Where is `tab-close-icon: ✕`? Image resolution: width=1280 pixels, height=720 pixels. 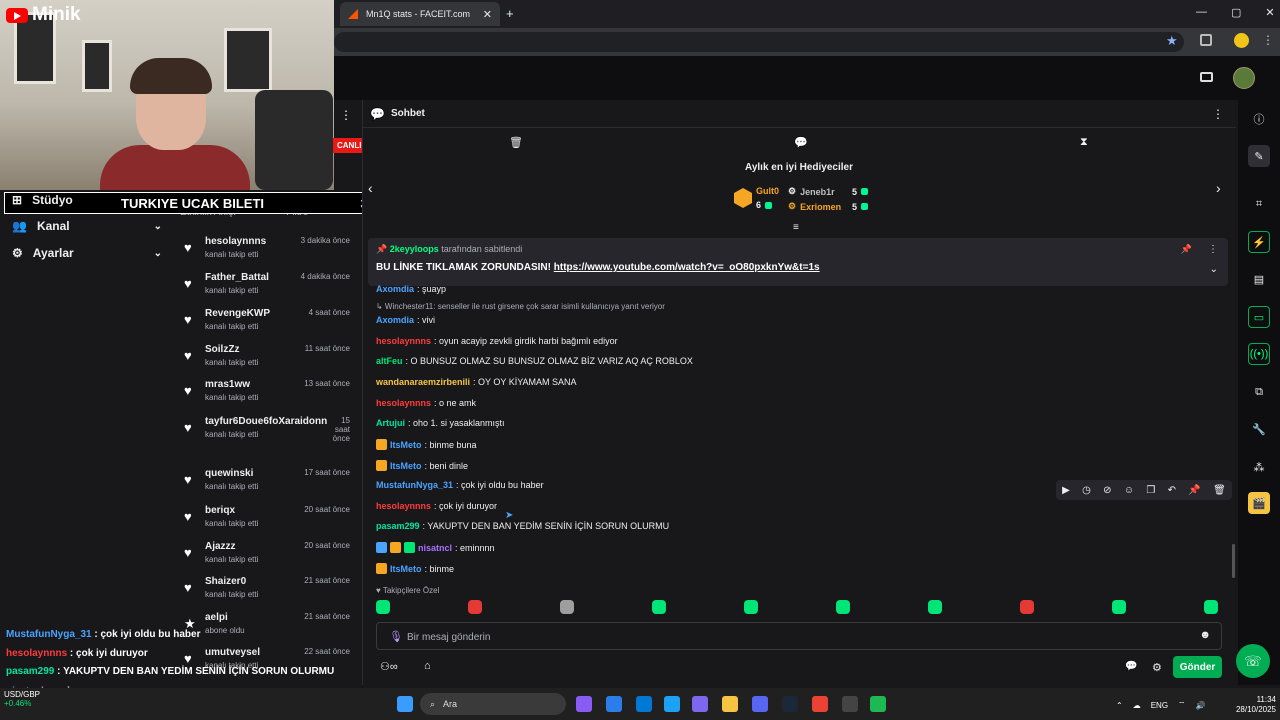 tab-close-icon: ✕ is located at coordinates (487, 14).